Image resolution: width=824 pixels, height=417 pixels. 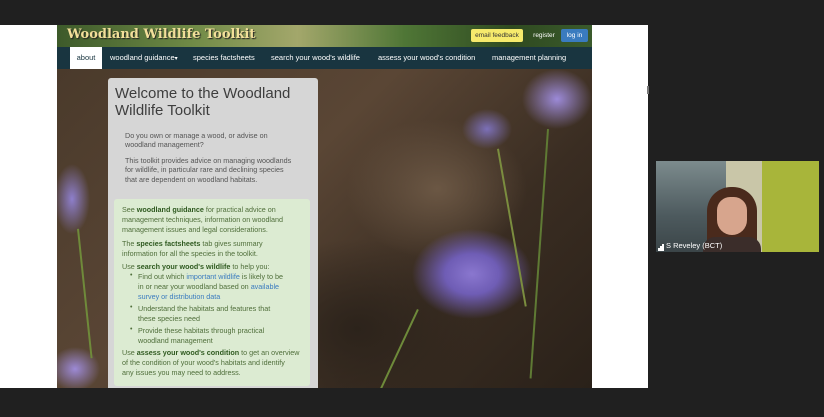 What do you see at coordinates (191, 179) in the screenshot?
I see `text-line: that are dependent on woodland habitats.` at bounding box center [191, 179].